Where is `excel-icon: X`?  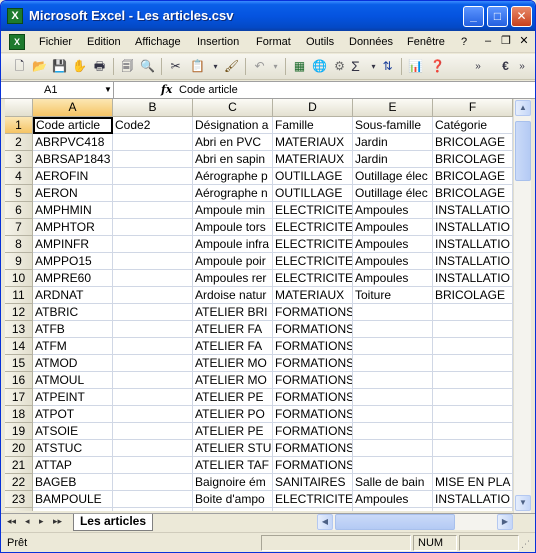 excel-icon: X is located at coordinates (15, 16).